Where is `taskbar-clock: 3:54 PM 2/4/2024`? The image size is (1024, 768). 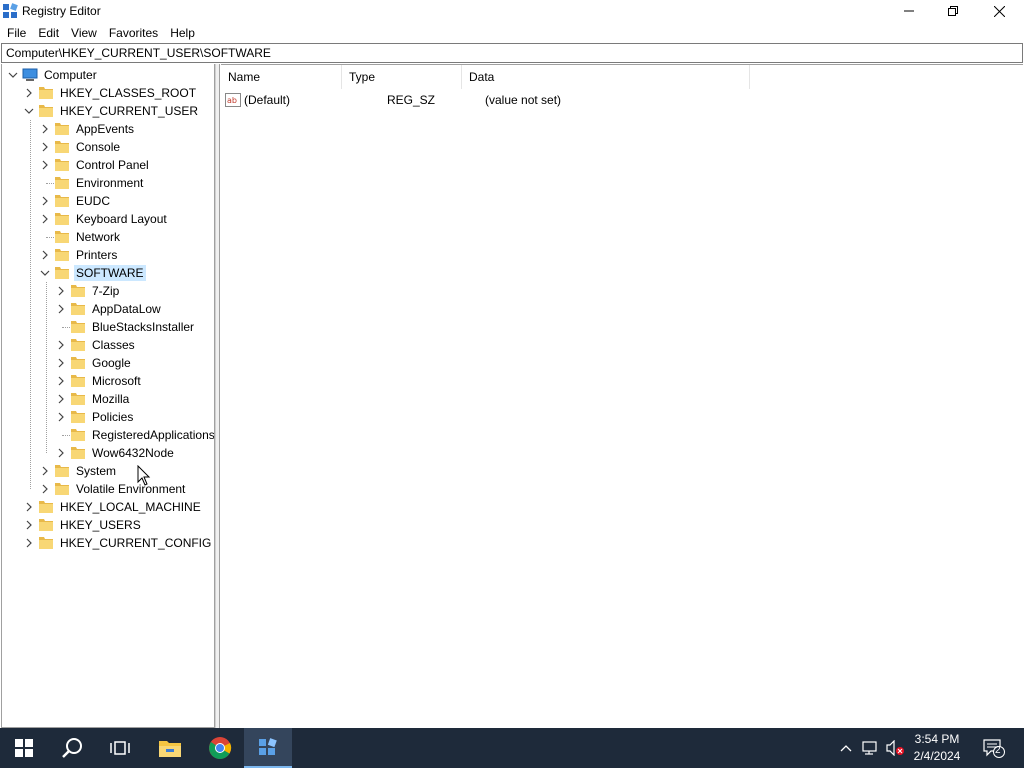
taskbar-clock: 3:54 PM 2/4/2024 is located at coordinates (937, 748).